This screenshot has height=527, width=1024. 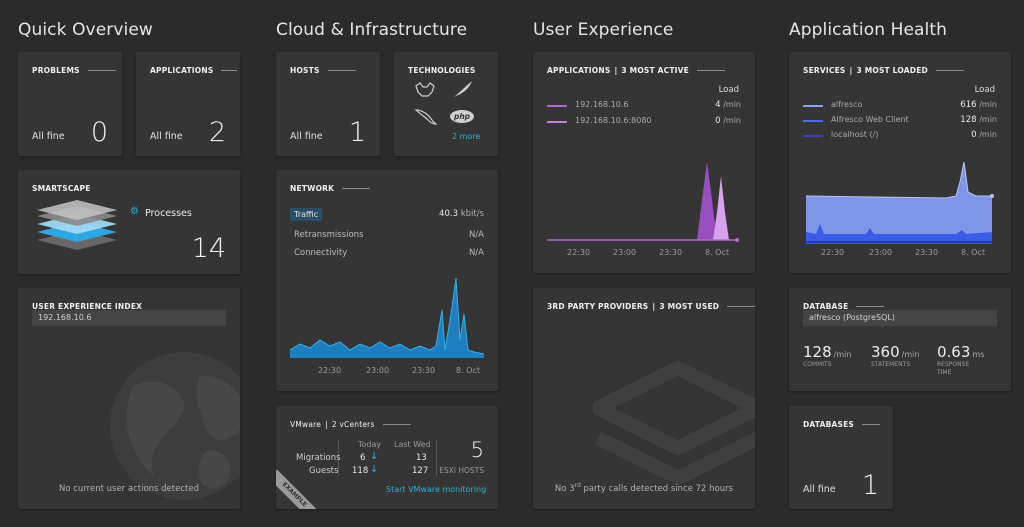 What do you see at coordinates (436, 489) in the screenshot?
I see `start-vmware-monitoring-link: Start VMware monitoring` at bounding box center [436, 489].